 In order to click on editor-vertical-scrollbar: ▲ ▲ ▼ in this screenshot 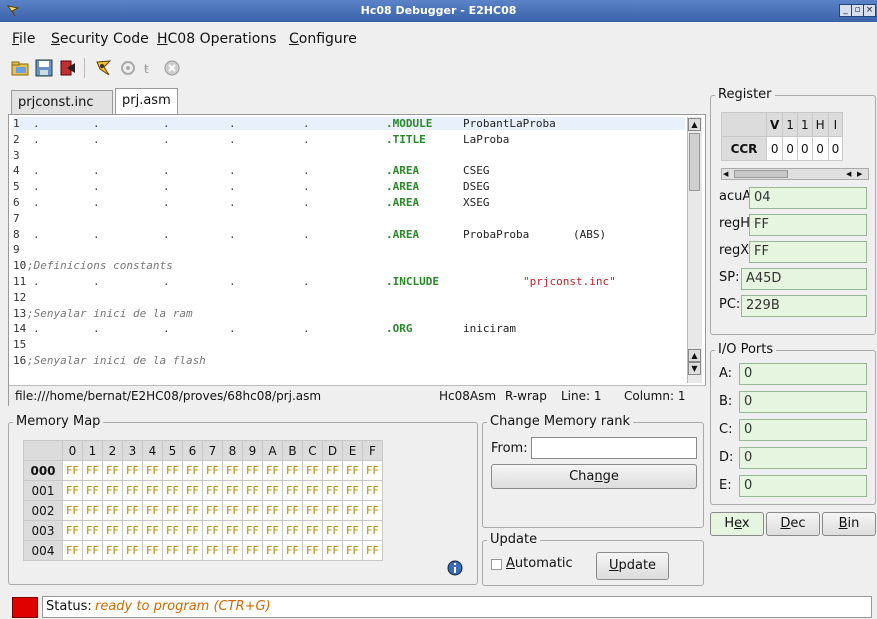, I will do `click(694, 250)`.